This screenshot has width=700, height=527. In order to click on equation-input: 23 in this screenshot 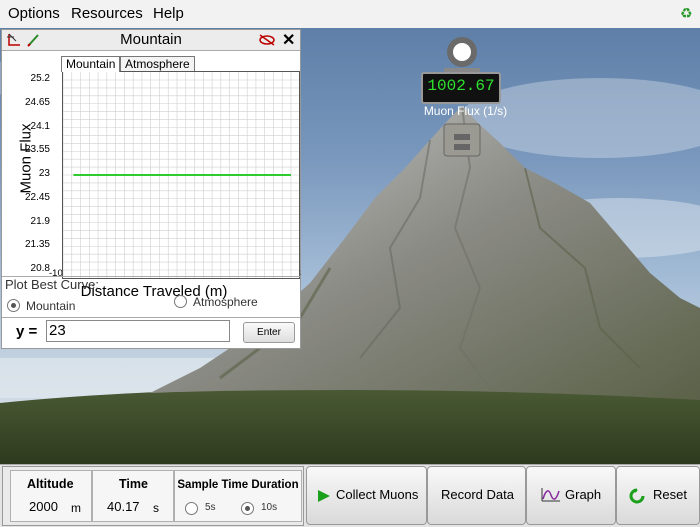, I will do `click(138, 331)`.